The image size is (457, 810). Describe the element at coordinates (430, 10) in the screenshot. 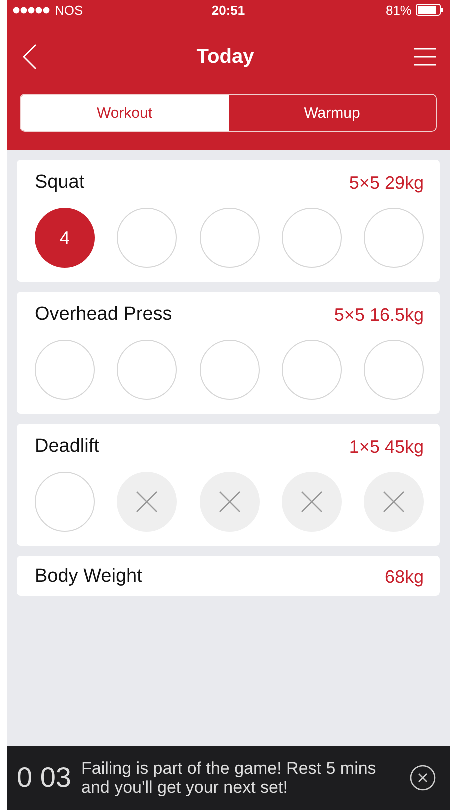

I see `battery-icon` at that location.